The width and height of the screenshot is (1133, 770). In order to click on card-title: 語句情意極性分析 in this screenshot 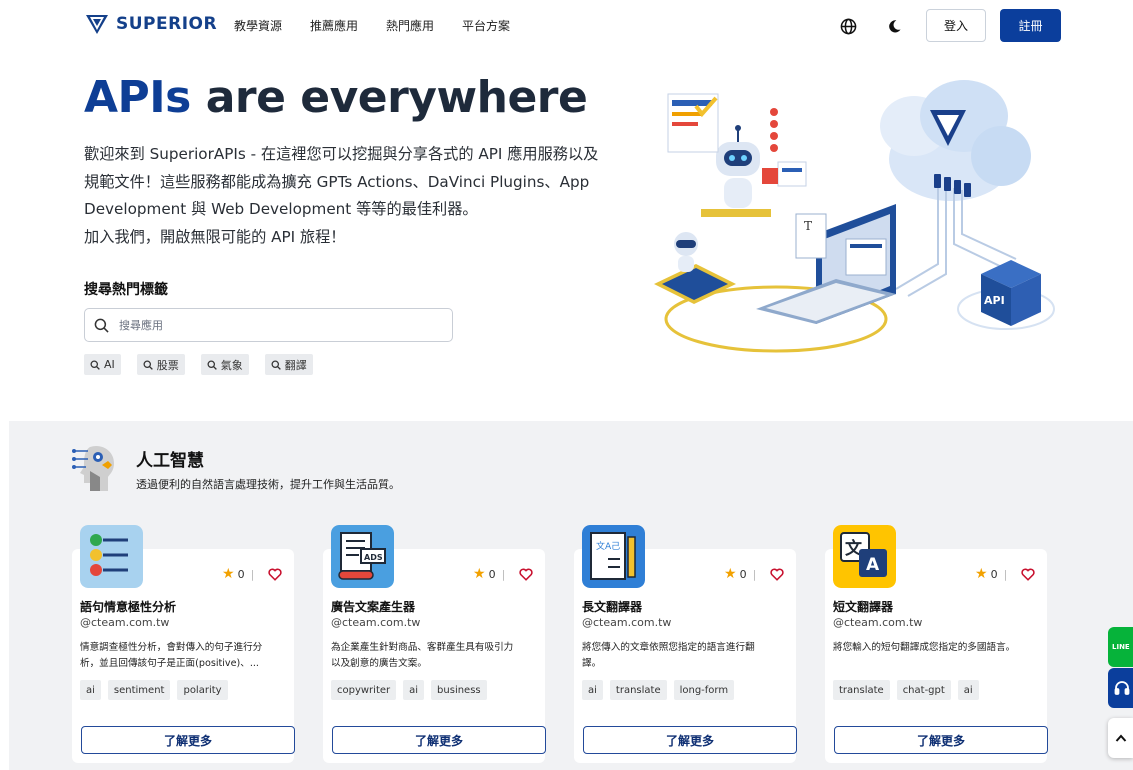, I will do `click(128, 606)`.